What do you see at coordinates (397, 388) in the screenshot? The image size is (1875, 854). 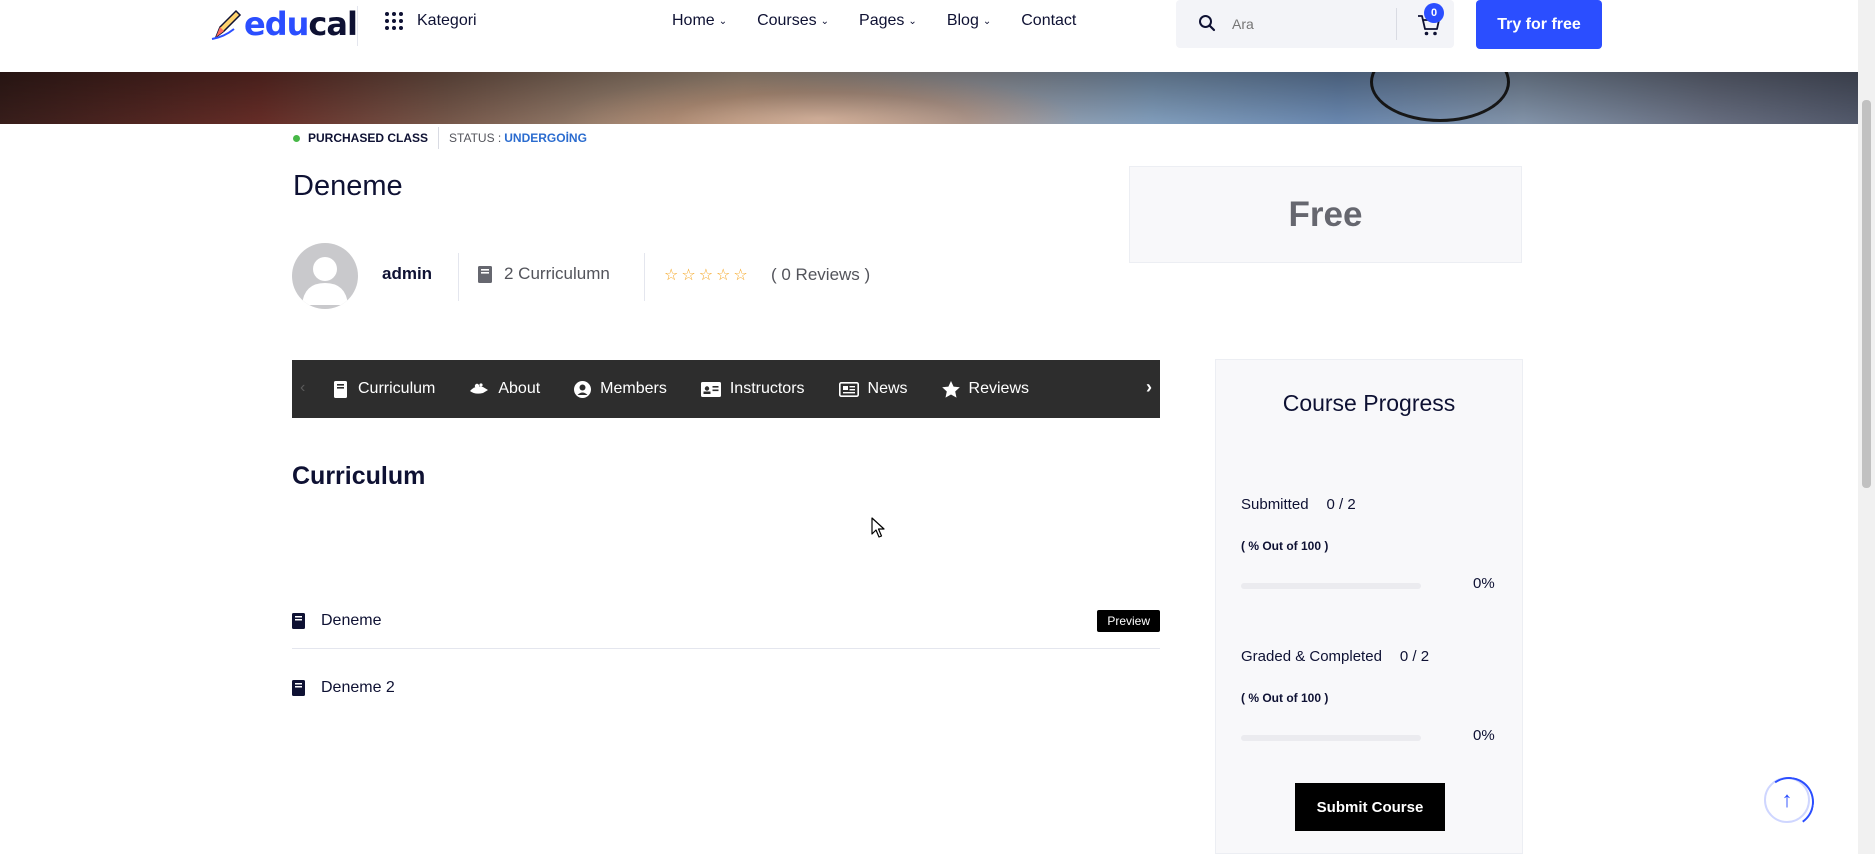 I see `tab-curriculum-label: Curriculum` at bounding box center [397, 388].